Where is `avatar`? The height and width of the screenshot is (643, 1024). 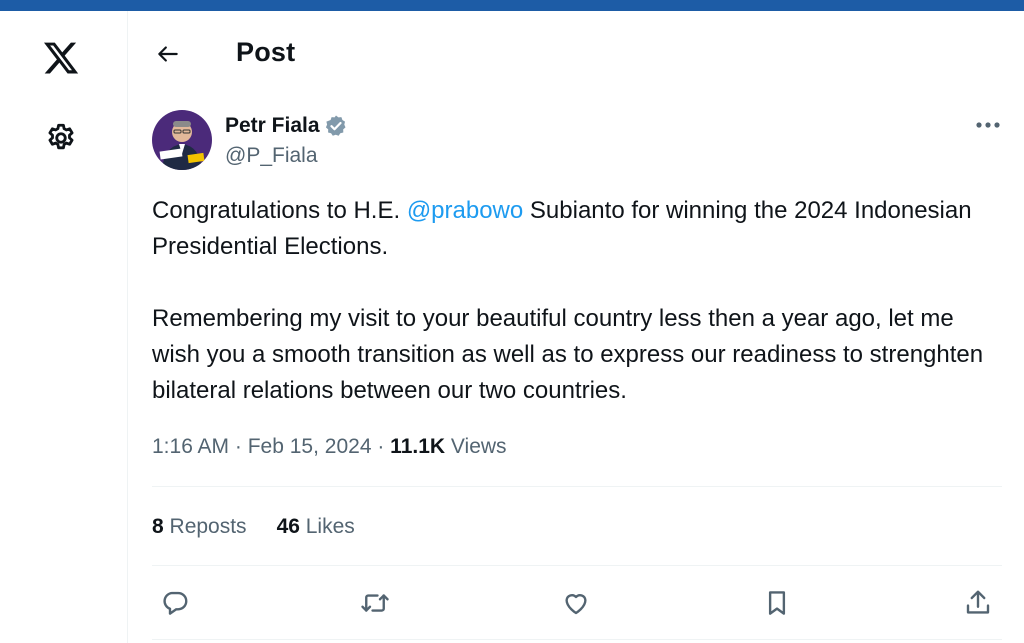
avatar is located at coordinates (182, 140).